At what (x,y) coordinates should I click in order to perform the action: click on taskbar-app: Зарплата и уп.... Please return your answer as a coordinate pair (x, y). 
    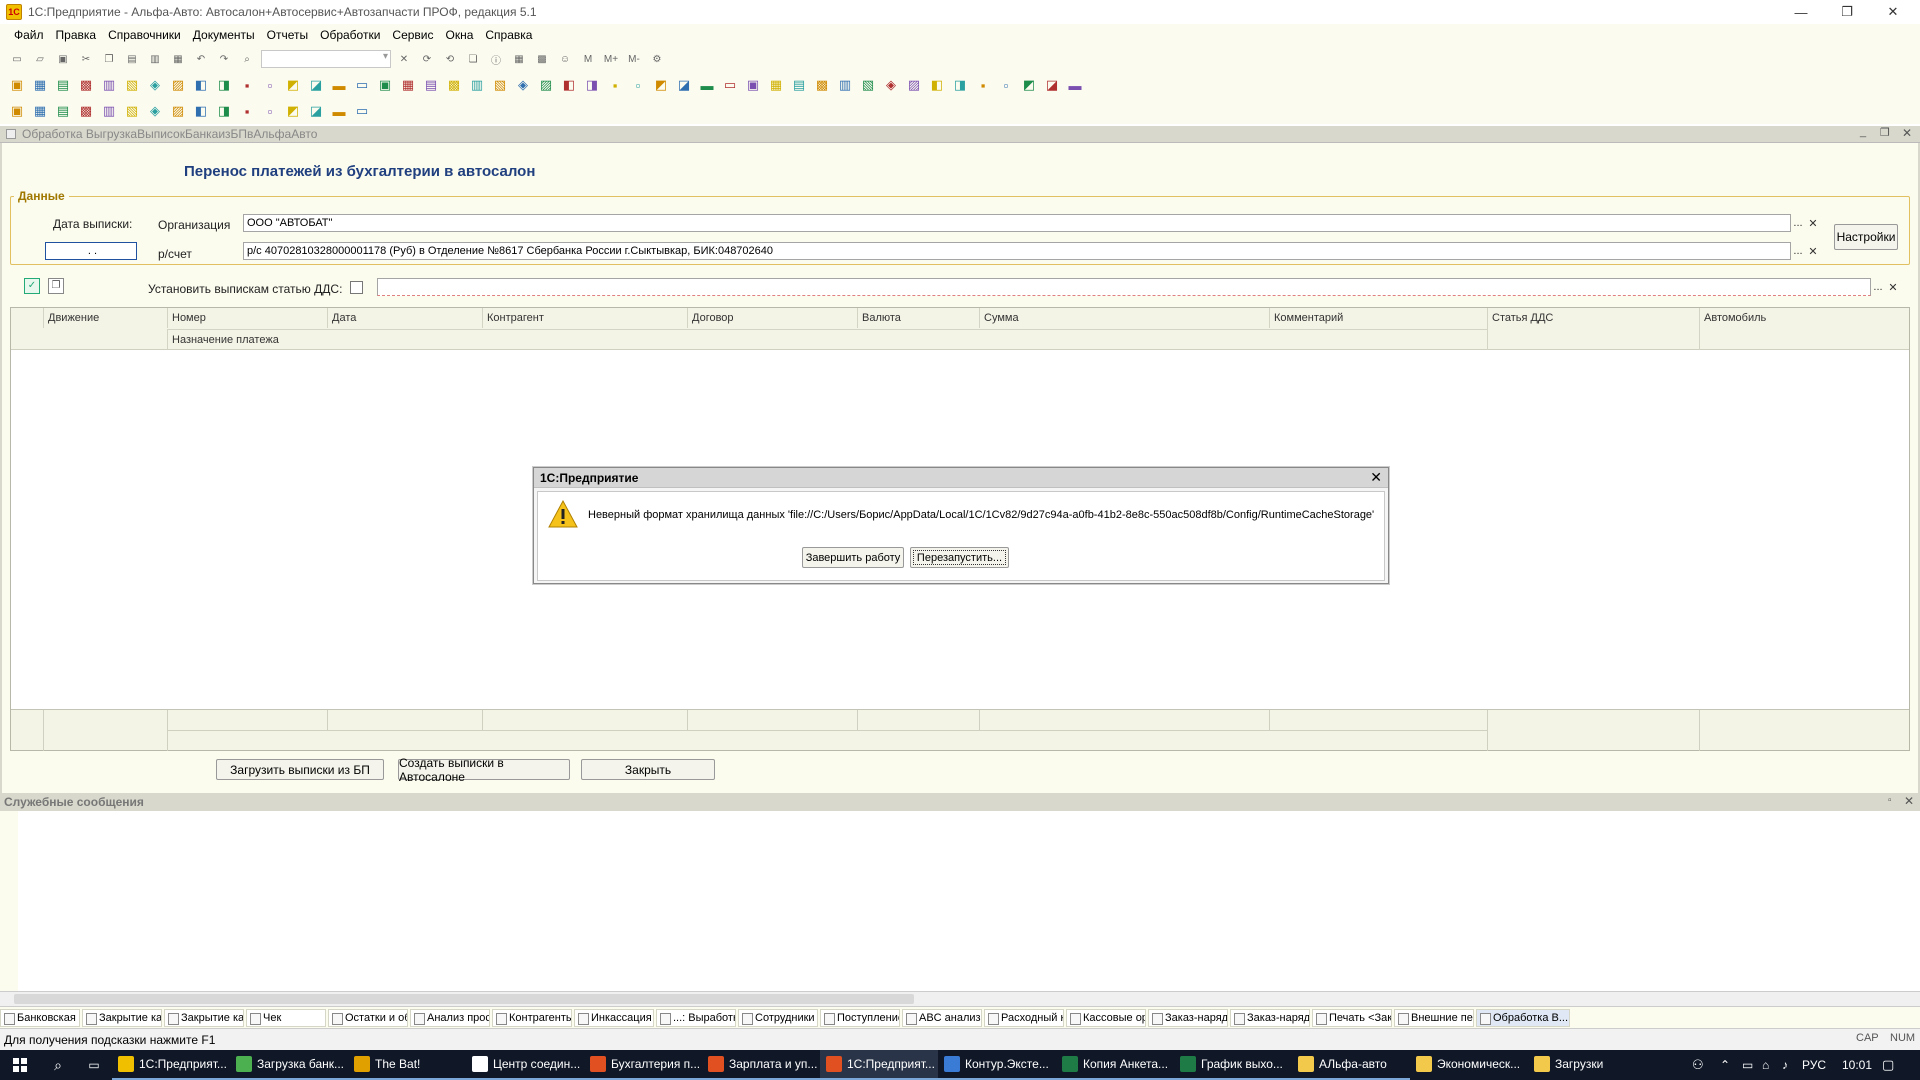
    Looking at the image, I should click on (761, 1065).